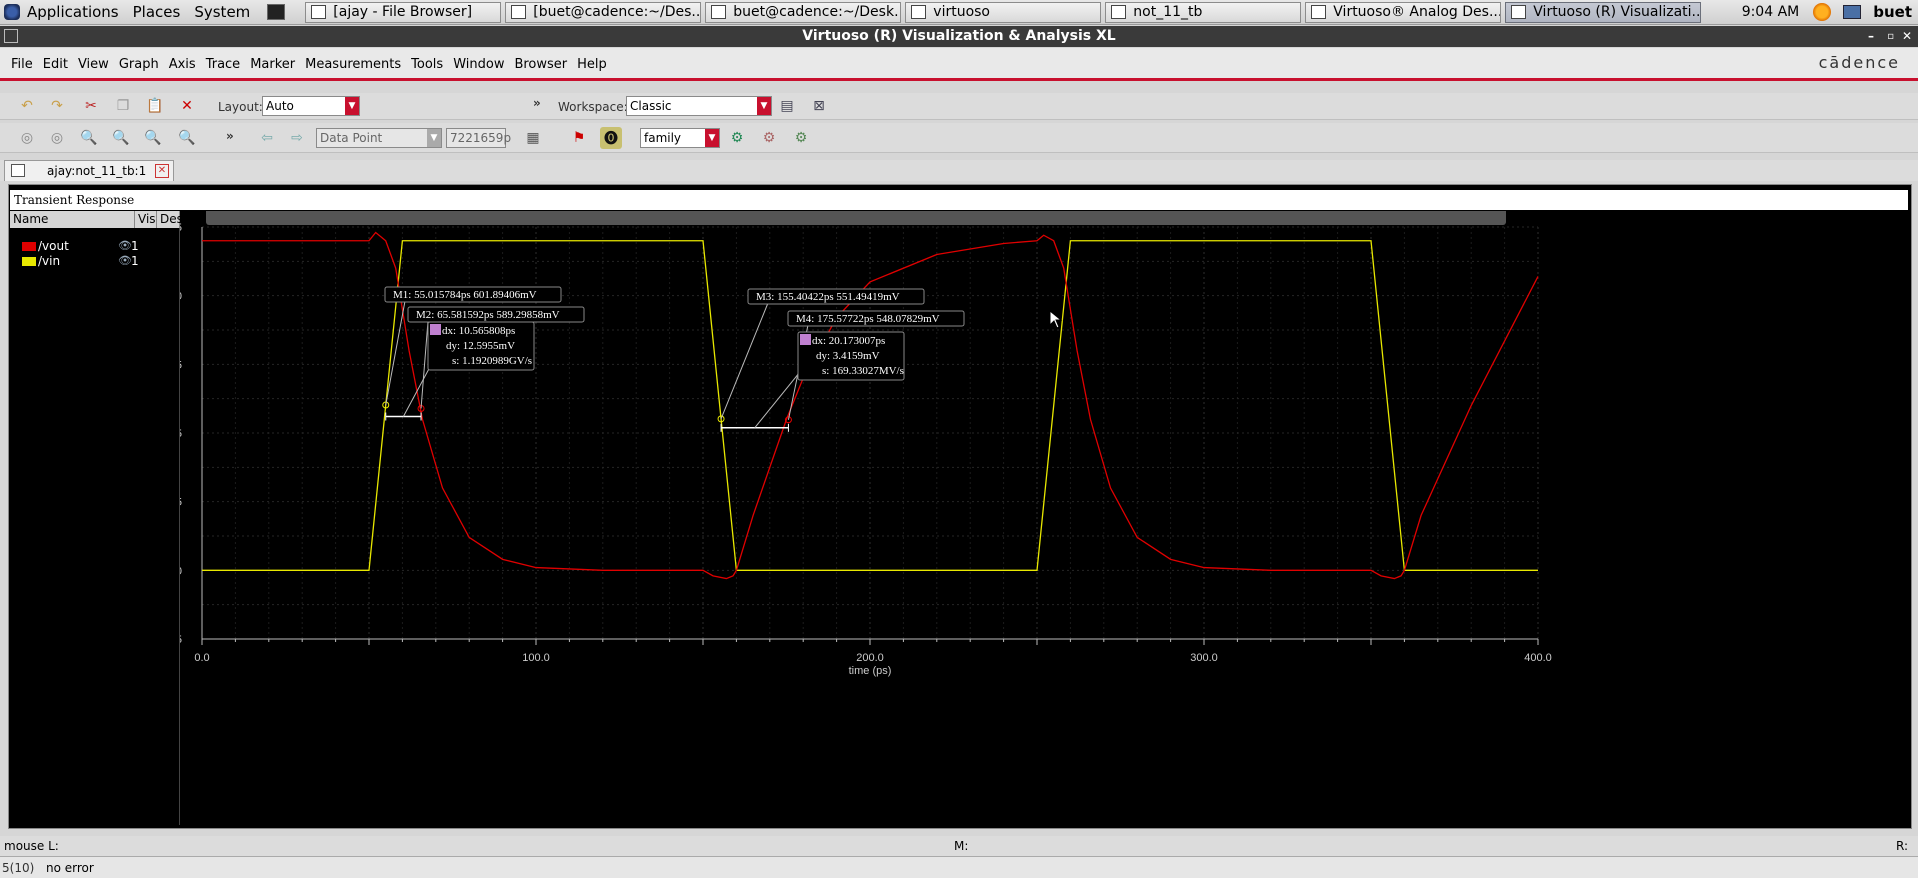 The height and width of the screenshot is (878, 1918). What do you see at coordinates (57, 138) in the screenshot?
I see `fit-x-icon: ◎` at bounding box center [57, 138].